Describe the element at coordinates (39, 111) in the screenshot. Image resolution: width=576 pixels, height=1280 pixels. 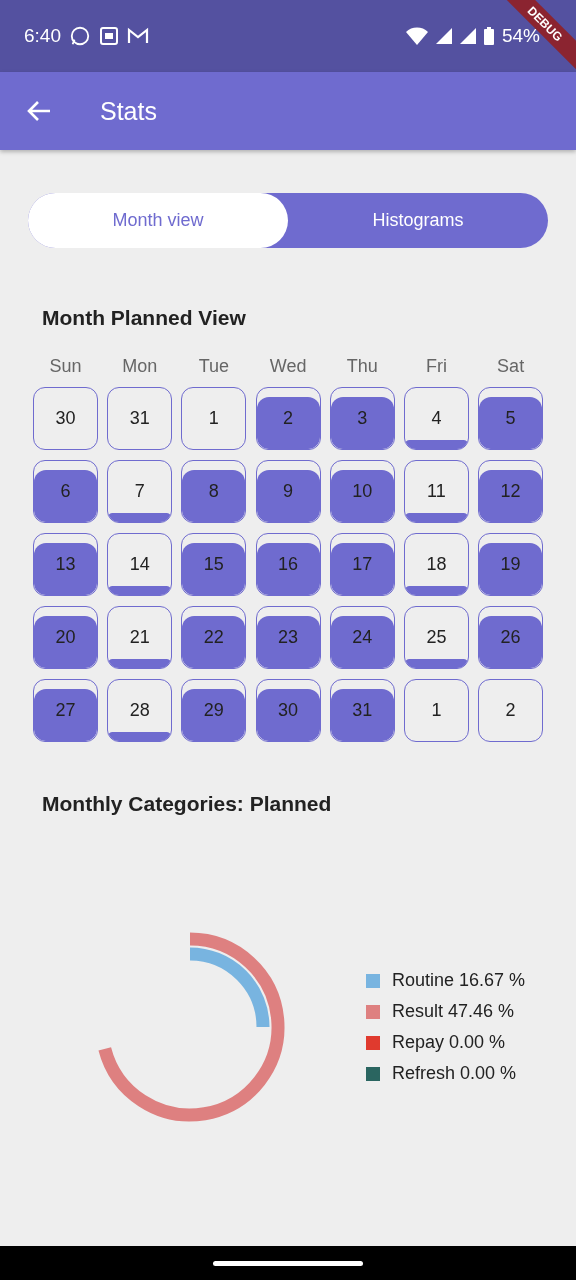
I see `back-button` at that location.